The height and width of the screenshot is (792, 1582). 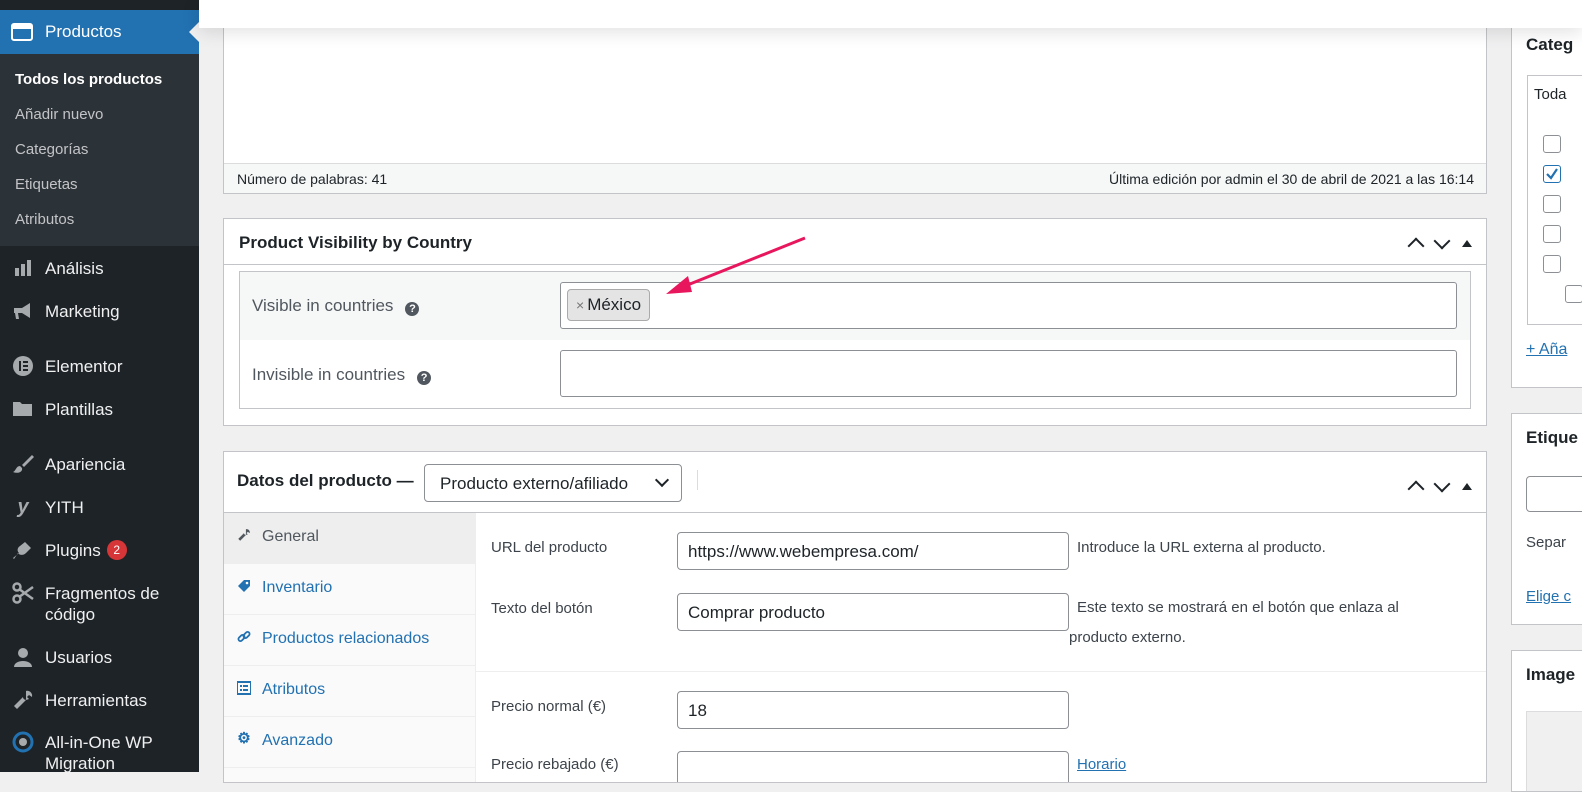 What do you see at coordinates (244, 688) in the screenshot?
I see `list-icon` at bounding box center [244, 688].